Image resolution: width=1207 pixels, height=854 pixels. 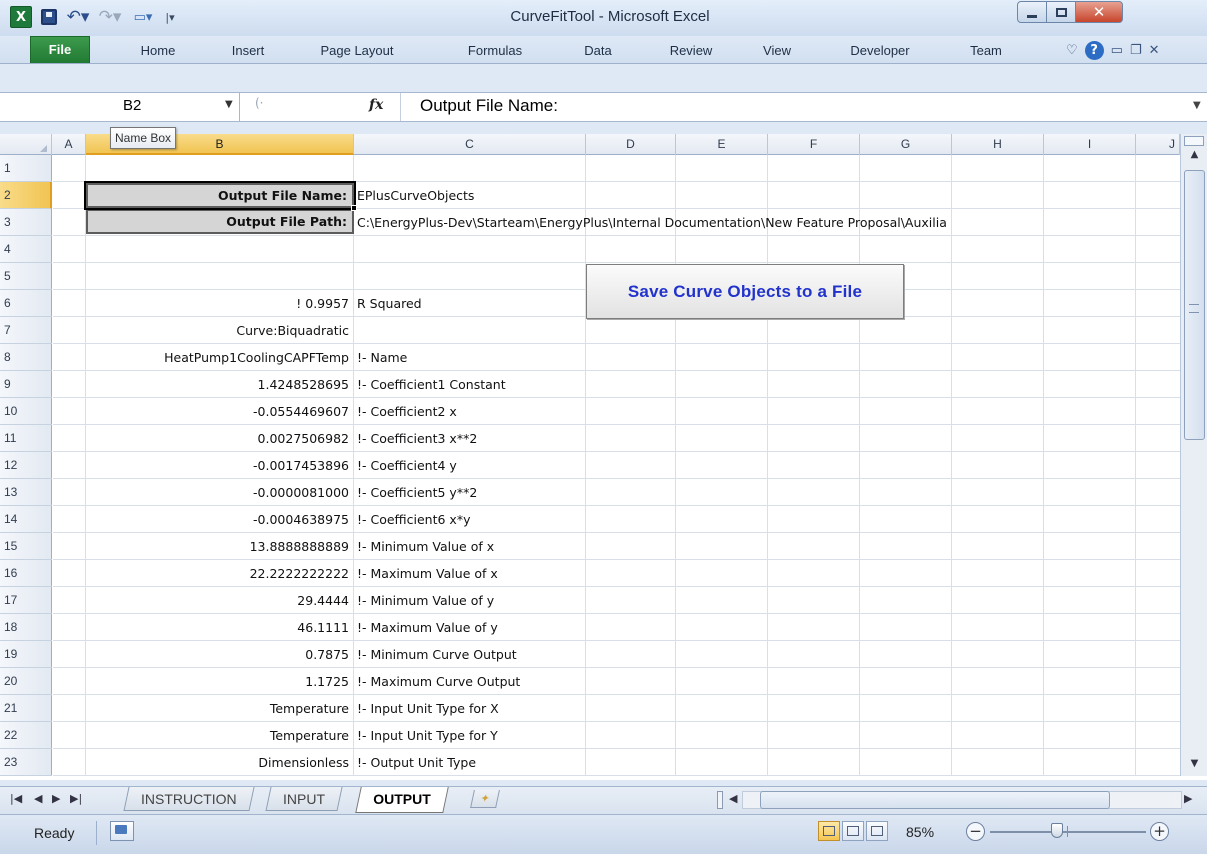 I want to click on vertical-scrollbar: ▲ ▼, so click(x=1193, y=455).